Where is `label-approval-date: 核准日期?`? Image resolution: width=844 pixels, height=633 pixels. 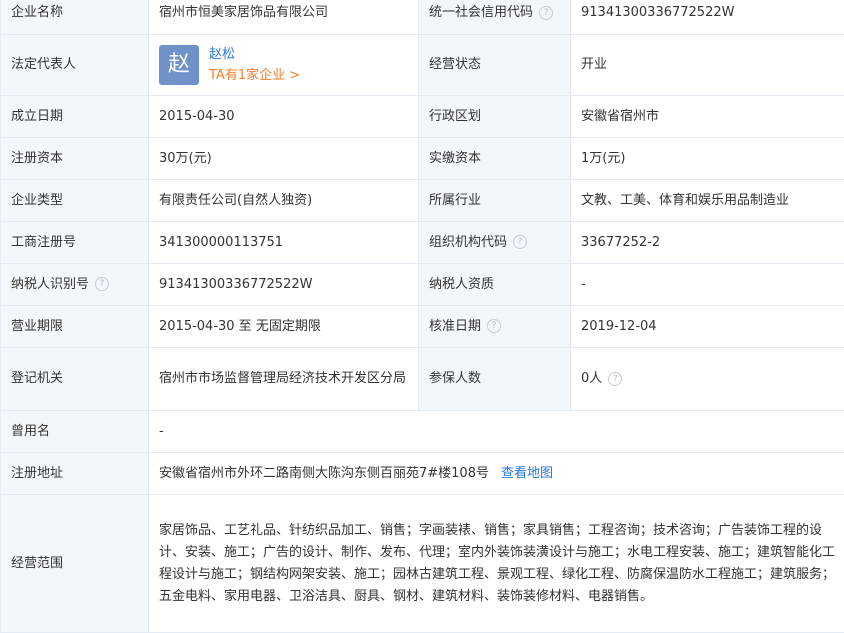
label-approval-date: 核准日期? is located at coordinates (495, 327).